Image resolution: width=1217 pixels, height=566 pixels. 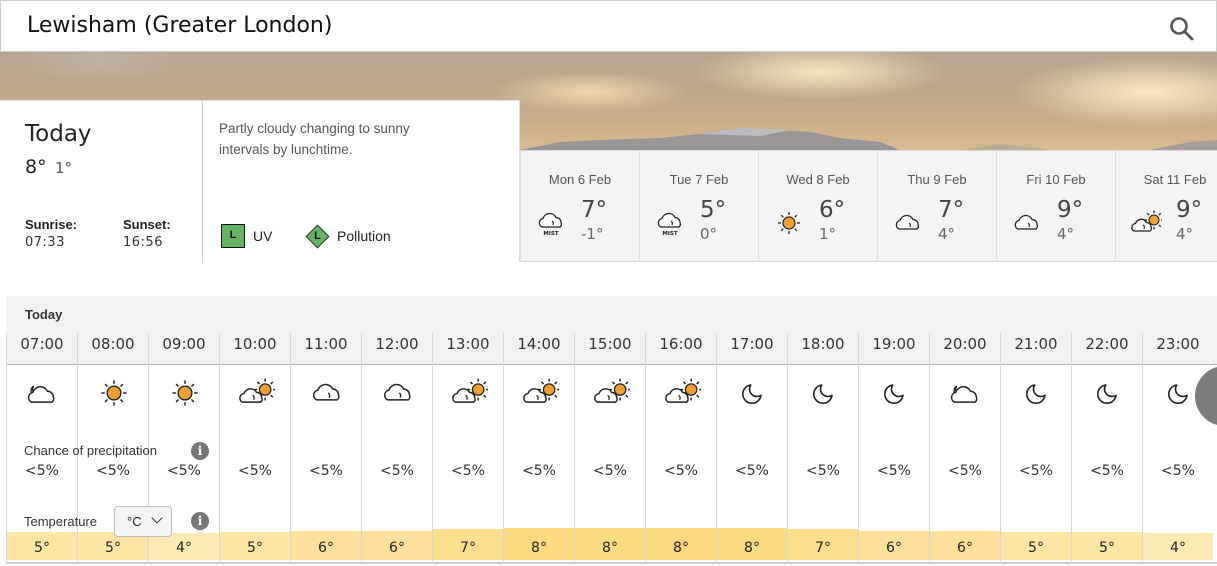 I want to click on day-tab: Mon 6 Feb MIST 7° -1°, so click(x=579, y=206).